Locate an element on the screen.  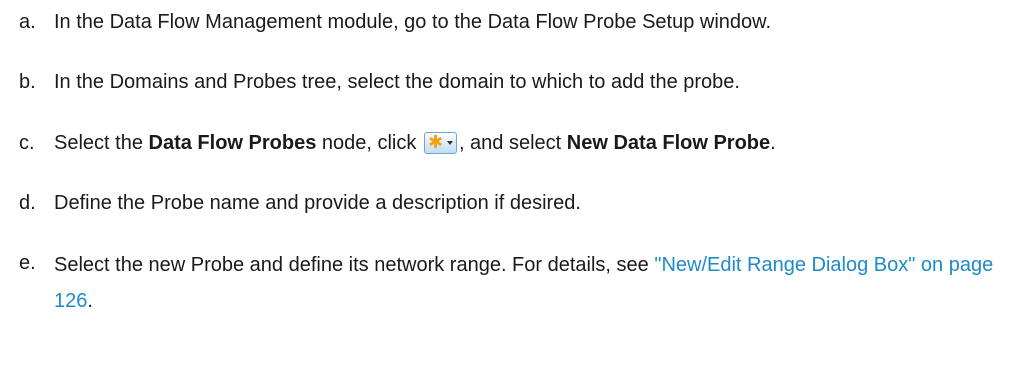
step-marker: b. is located at coordinates (27, 82).